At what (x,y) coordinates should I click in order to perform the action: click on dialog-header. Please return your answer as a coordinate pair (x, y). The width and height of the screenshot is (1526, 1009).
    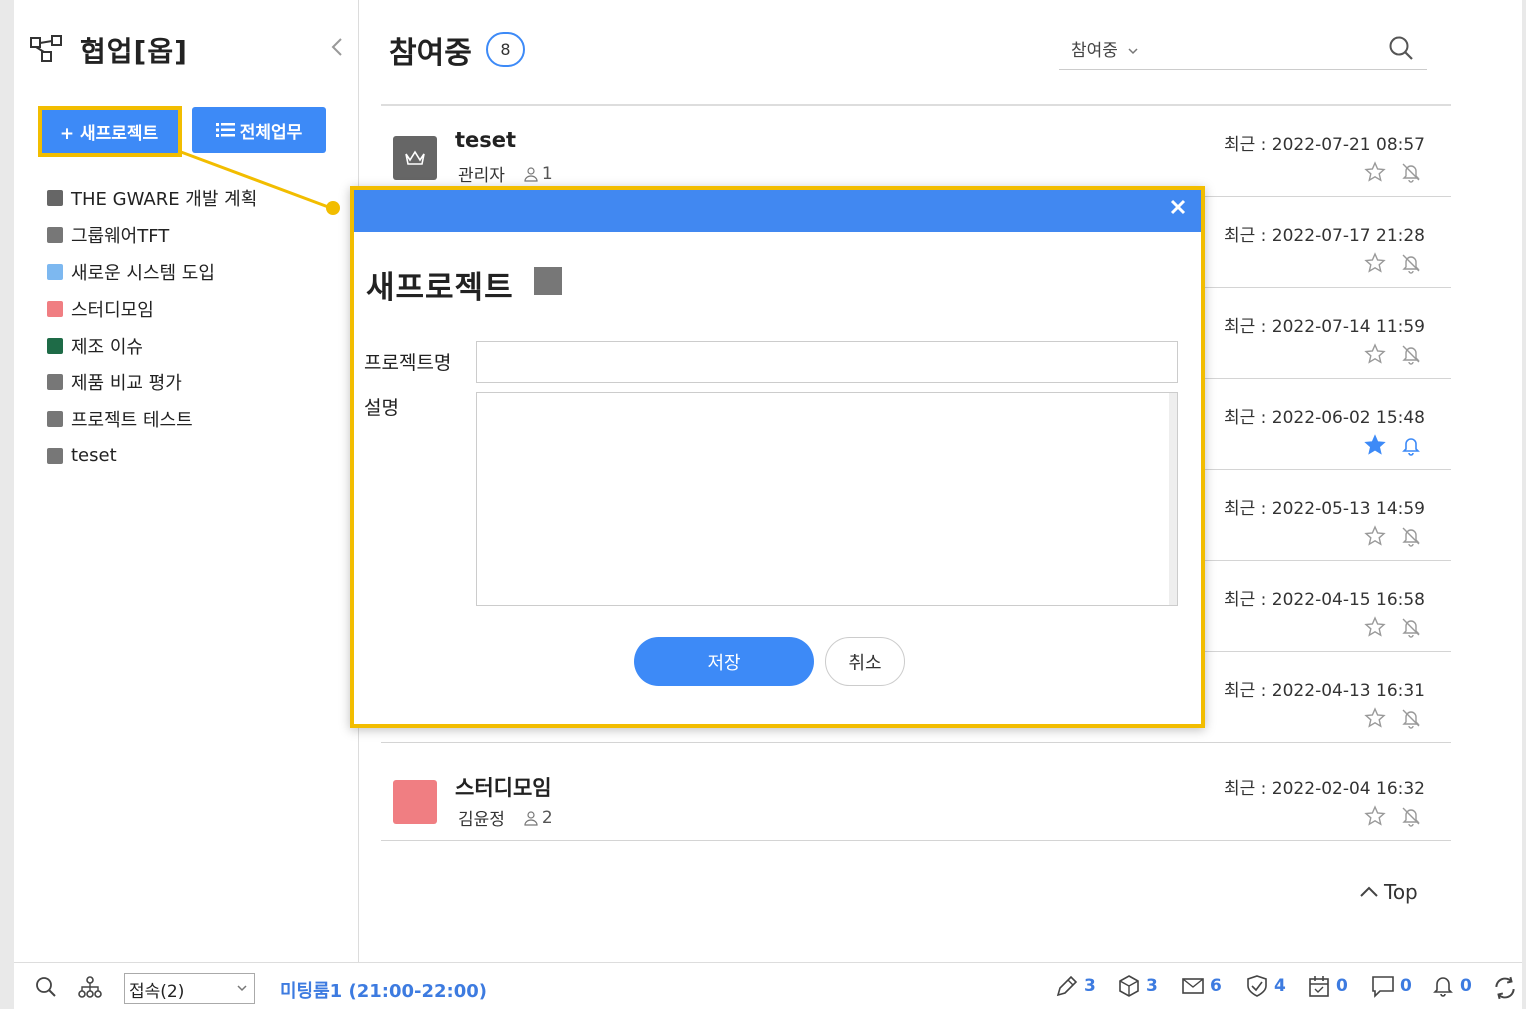
    Looking at the image, I should click on (777, 211).